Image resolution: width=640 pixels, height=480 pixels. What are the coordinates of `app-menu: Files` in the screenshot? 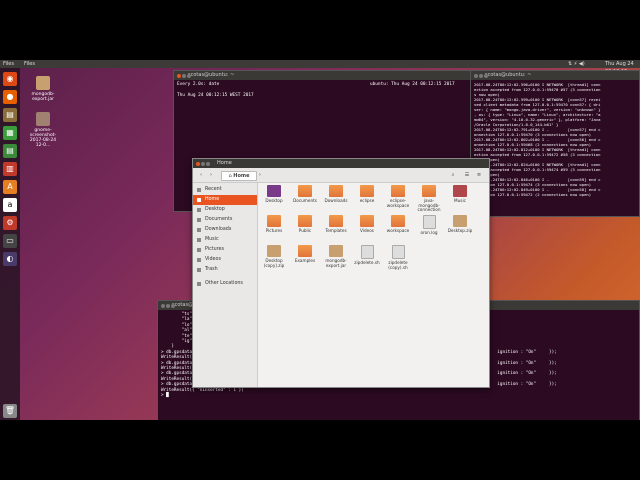 It's located at (29, 64).